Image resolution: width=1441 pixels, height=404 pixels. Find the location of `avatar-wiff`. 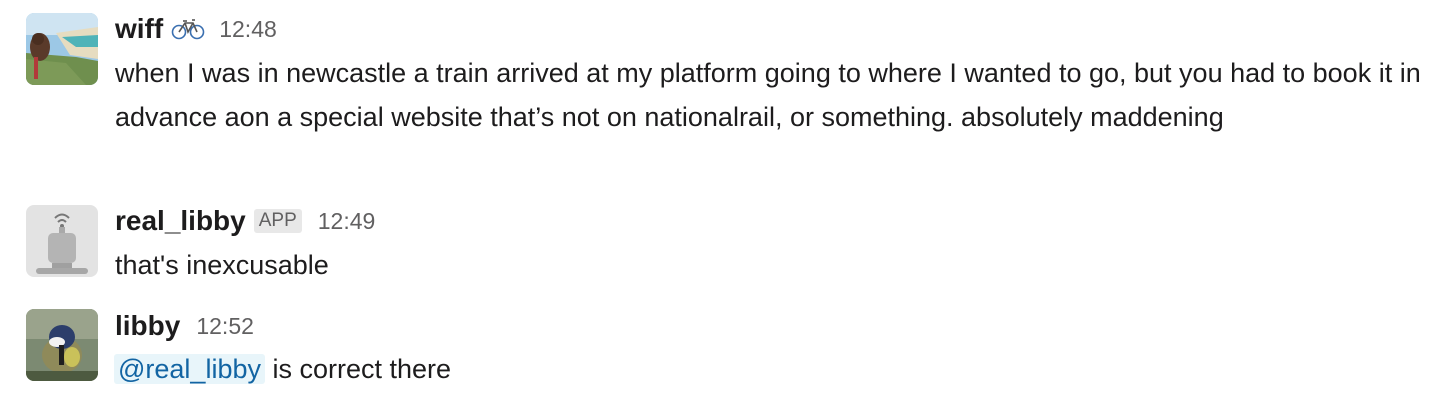

avatar-wiff is located at coordinates (62, 49).